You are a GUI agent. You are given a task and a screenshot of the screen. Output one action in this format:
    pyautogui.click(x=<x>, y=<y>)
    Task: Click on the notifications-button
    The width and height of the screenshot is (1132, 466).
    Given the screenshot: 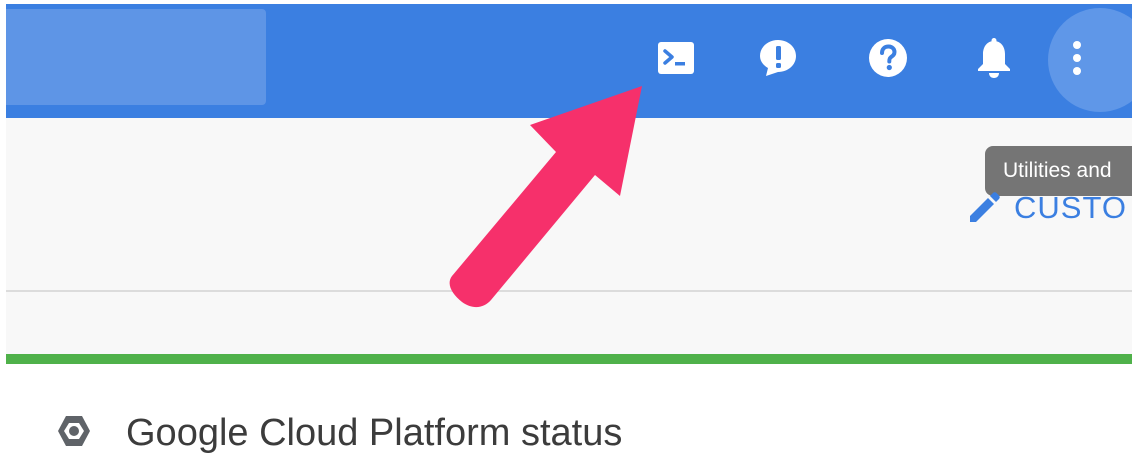 What is the action you would take?
    pyautogui.click(x=994, y=58)
    